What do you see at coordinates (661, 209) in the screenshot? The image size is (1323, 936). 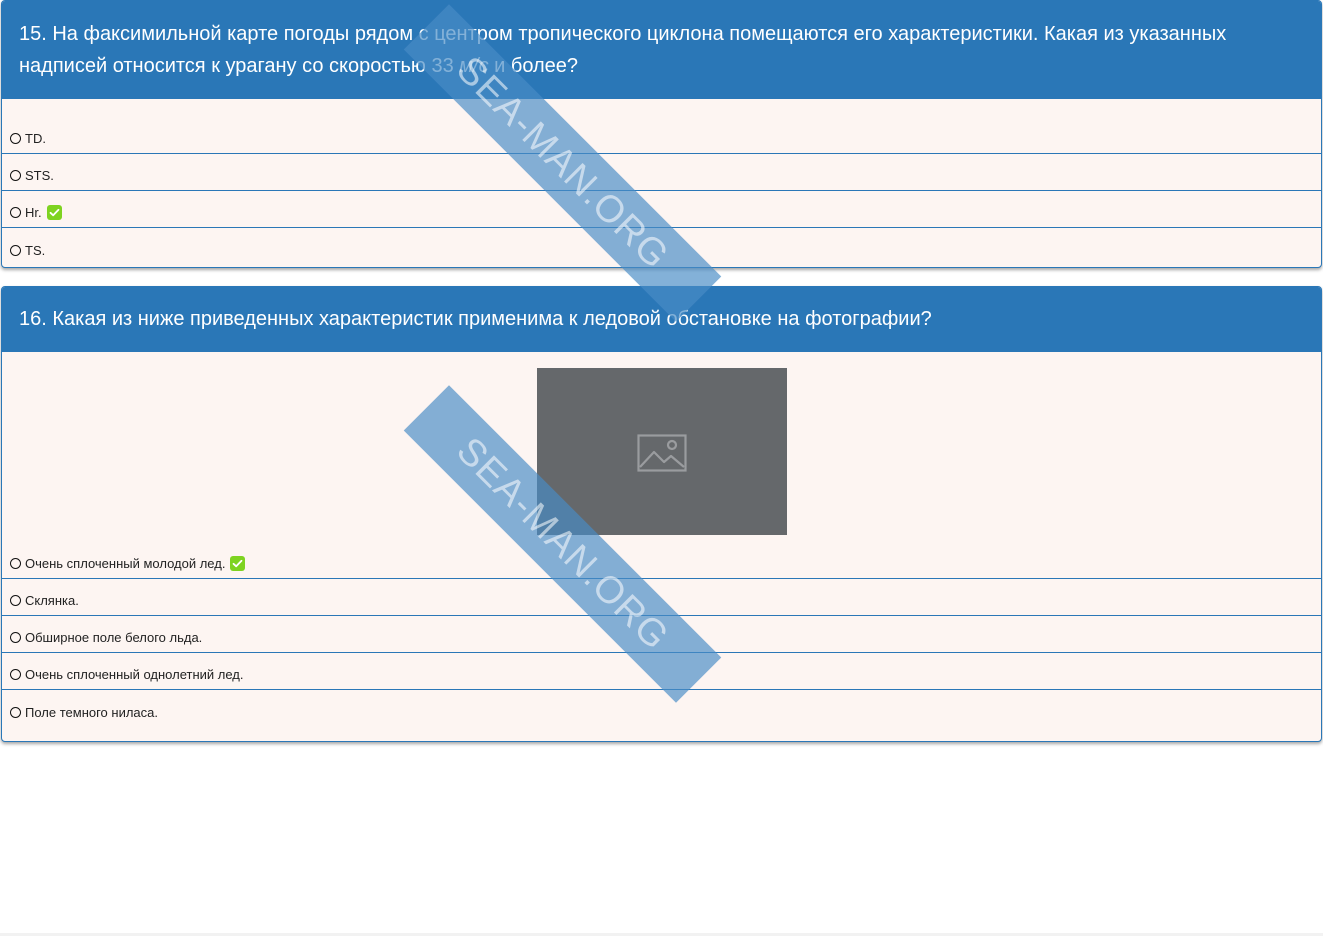 I see `answer-option: Hr.` at bounding box center [661, 209].